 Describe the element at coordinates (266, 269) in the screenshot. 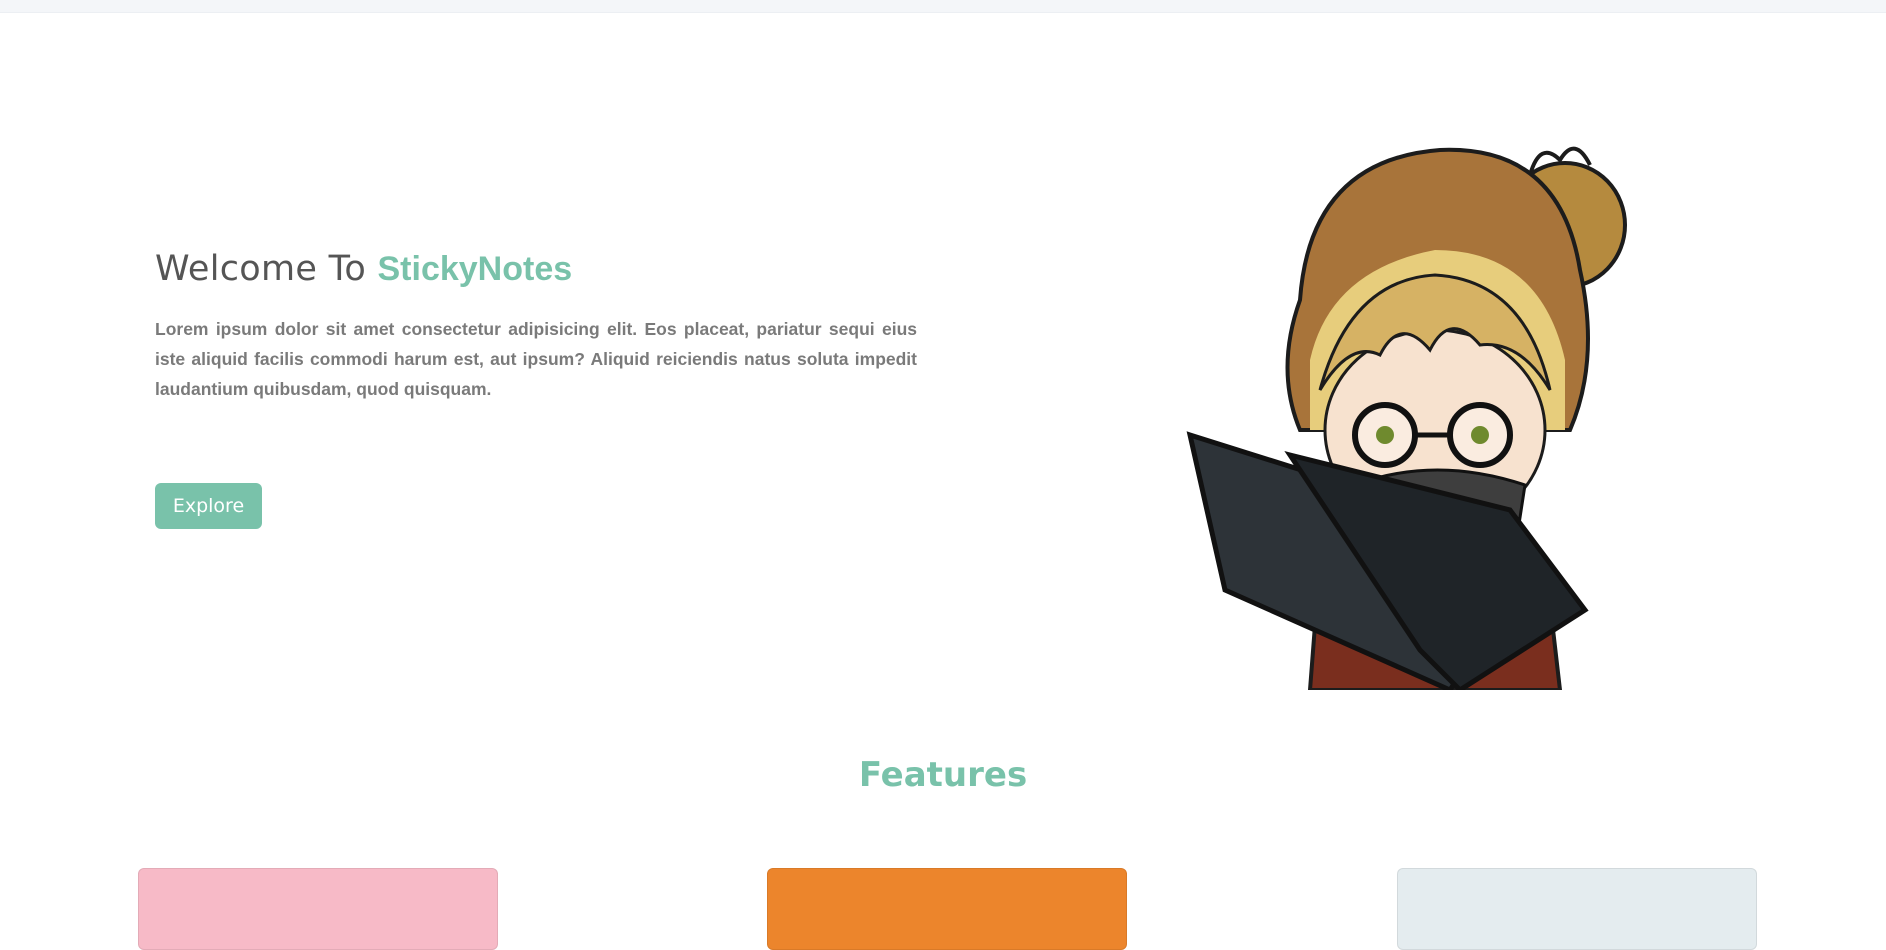

I see `hero-title-prefix: Welcome To` at that location.